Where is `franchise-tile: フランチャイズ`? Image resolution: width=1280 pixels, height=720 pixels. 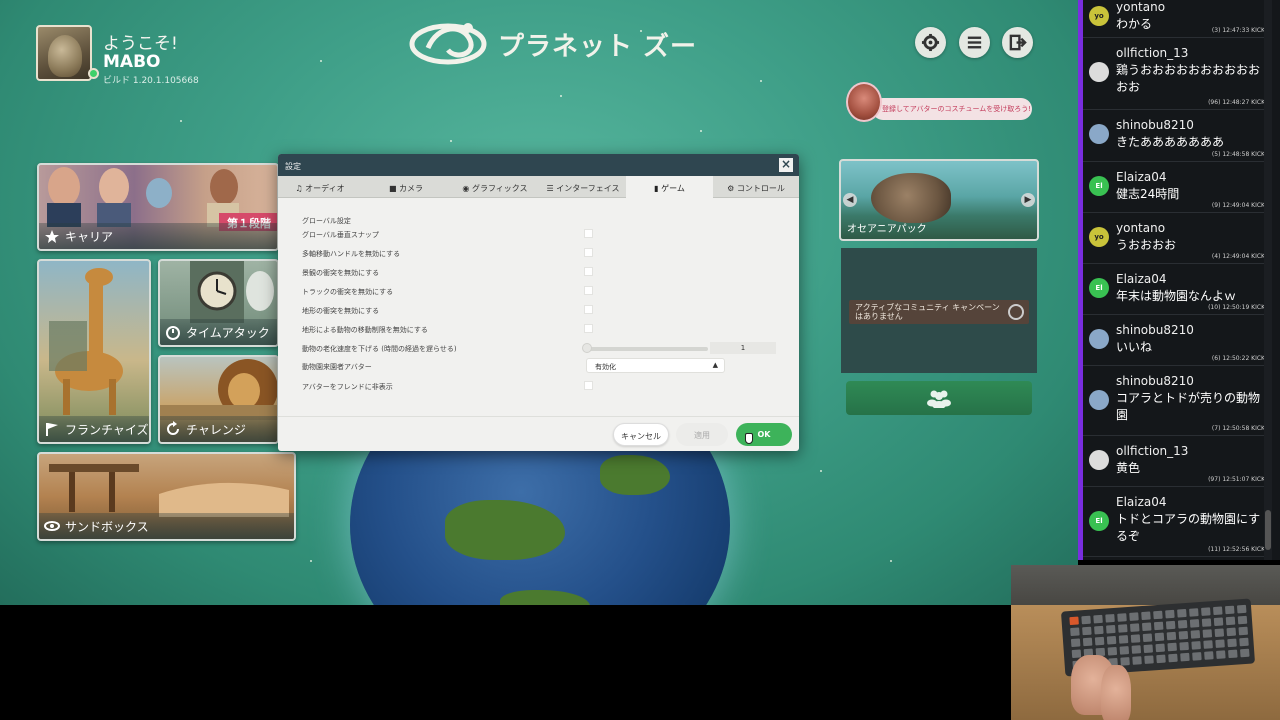
franchise-tile: フランチャイズ is located at coordinates (94, 351).